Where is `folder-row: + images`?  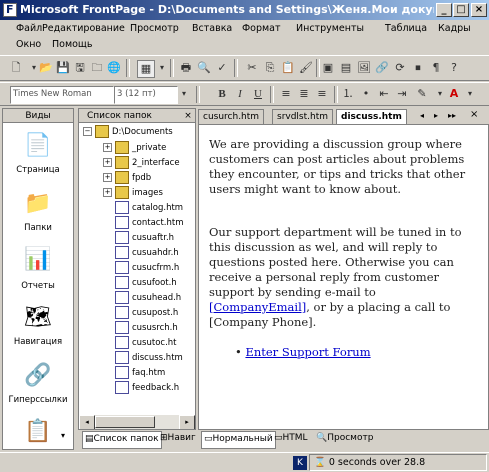 folder-row: + images is located at coordinates (133, 193).